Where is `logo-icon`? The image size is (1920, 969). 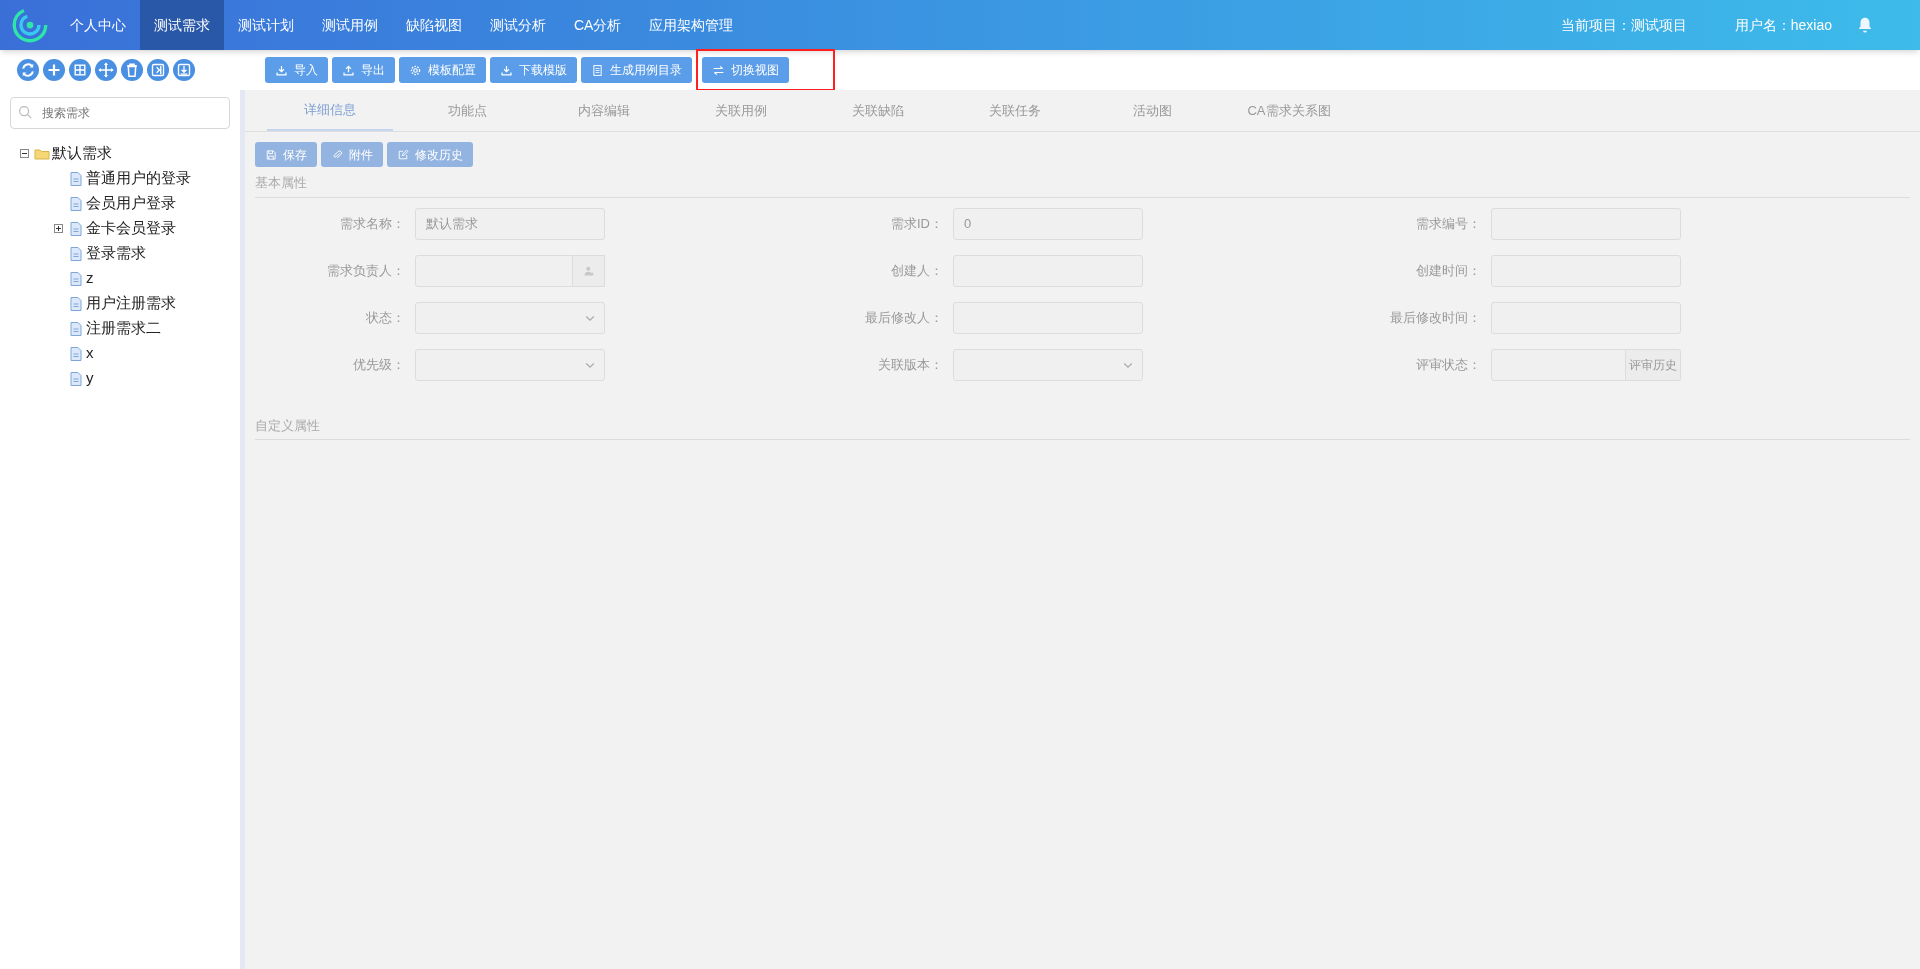
logo-icon is located at coordinates (30, 25).